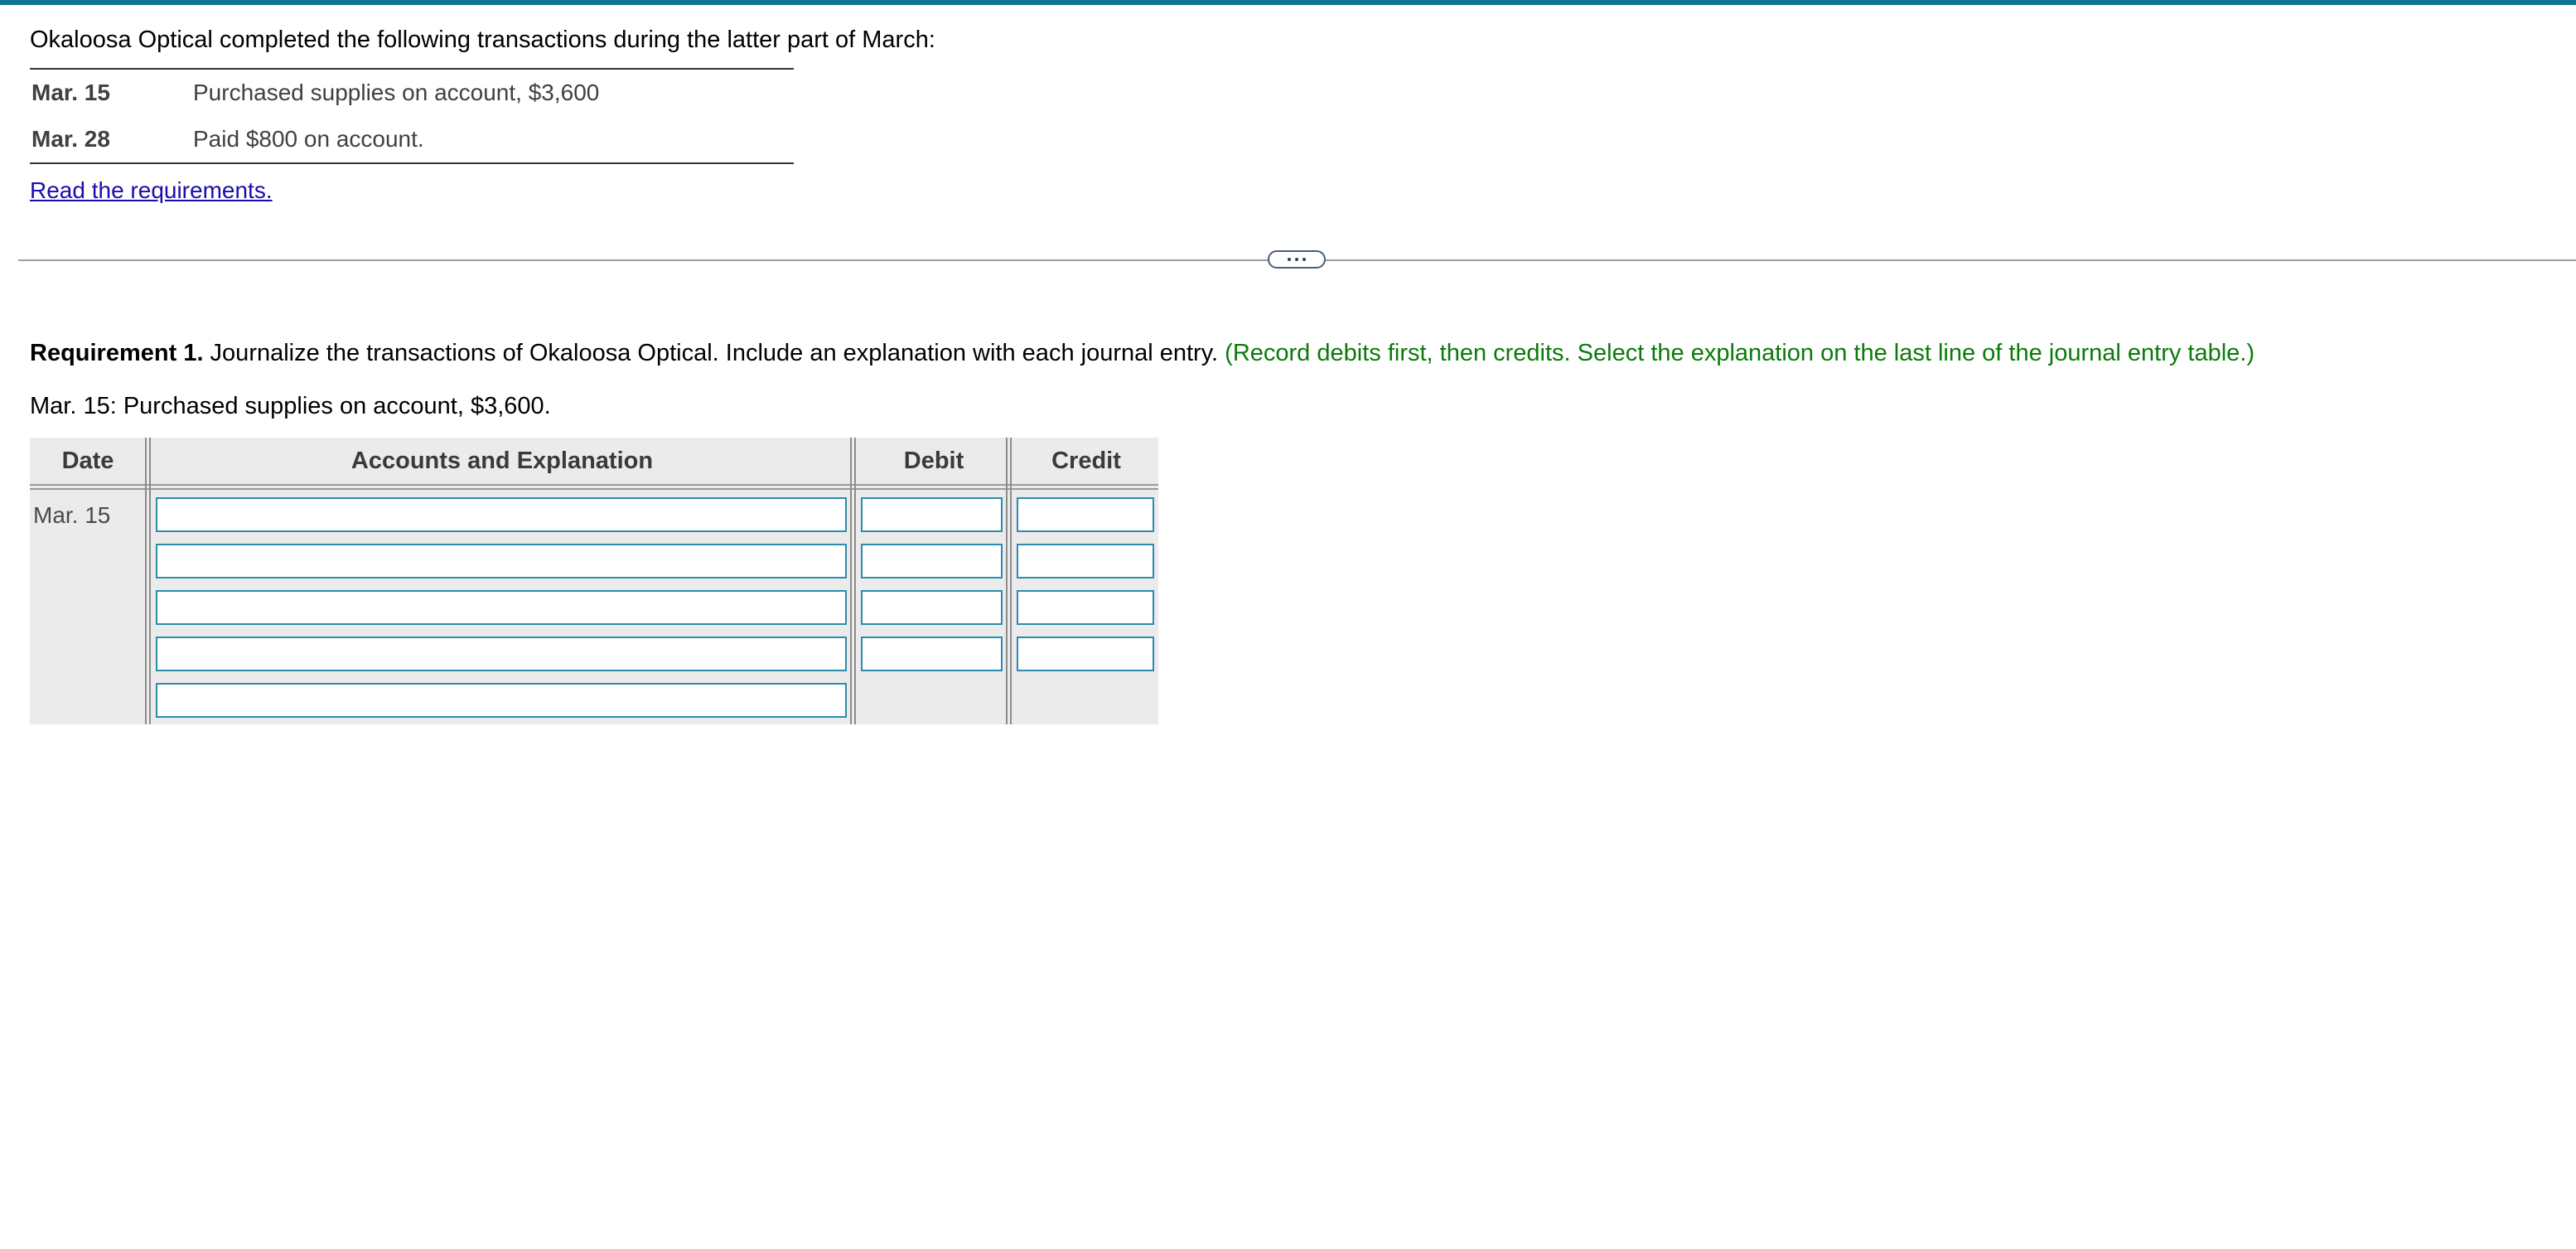 This screenshot has height=1249, width=2576. What do you see at coordinates (72, 515) in the screenshot?
I see `entry-date: Mar. 15` at bounding box center [72, 515].